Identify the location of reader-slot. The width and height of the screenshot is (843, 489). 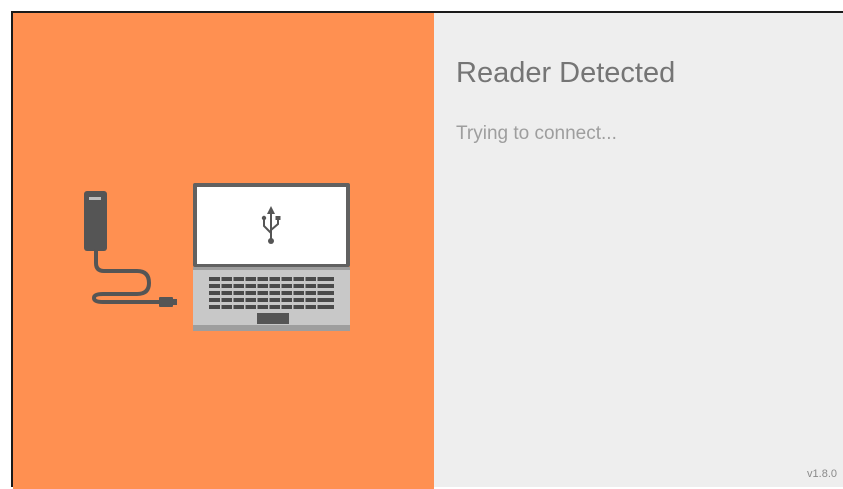
(95, 198).